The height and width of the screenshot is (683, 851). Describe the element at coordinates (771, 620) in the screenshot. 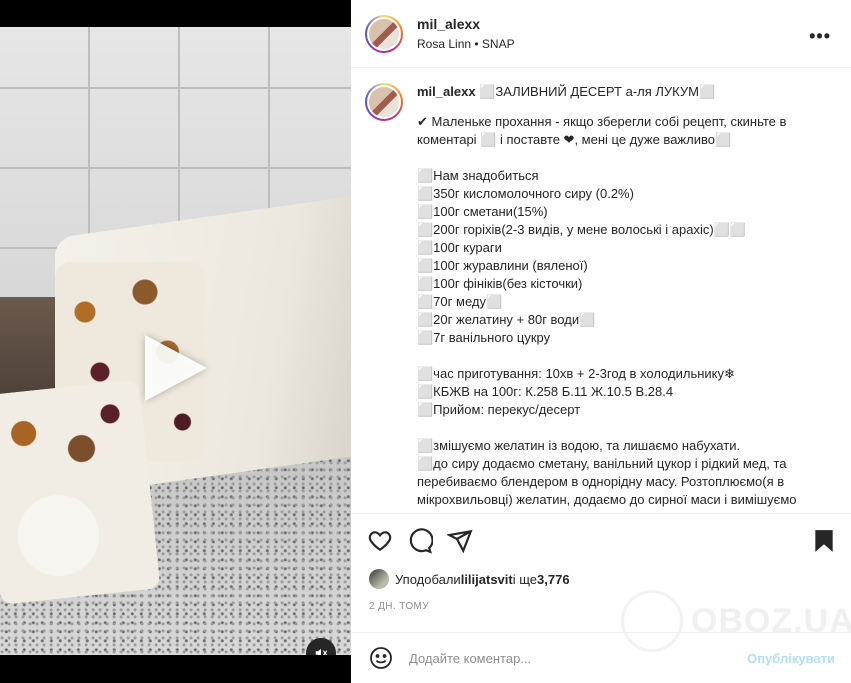

I see `watermark-text: OBOZ.UA` at that location.